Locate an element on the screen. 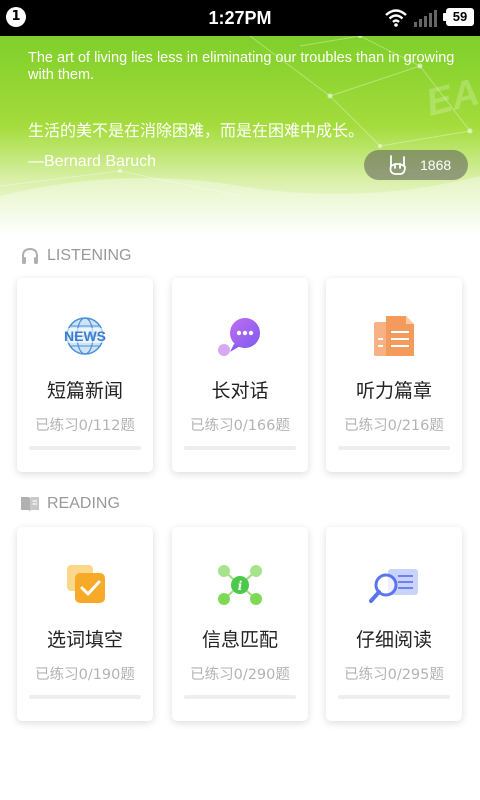 This screenshot has width=480, height=800. quote-chinese: 生活的美不是在消除困难，而是在困难中成长。 is located at coordinates (196, 130).